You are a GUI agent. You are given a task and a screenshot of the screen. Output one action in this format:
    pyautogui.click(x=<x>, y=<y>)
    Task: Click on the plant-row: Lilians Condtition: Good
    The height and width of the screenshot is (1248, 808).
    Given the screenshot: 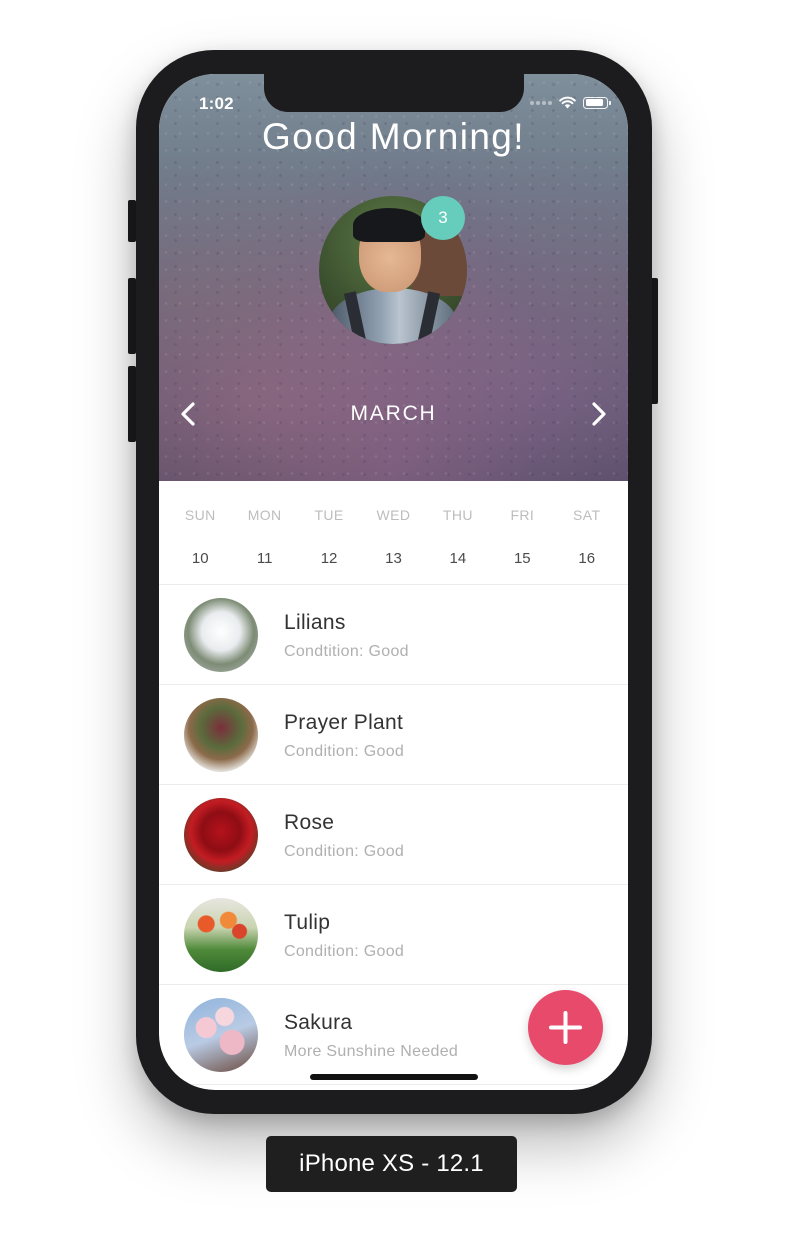 What is the action you would take?
    pyautogui.click(x=393, y=635)
    